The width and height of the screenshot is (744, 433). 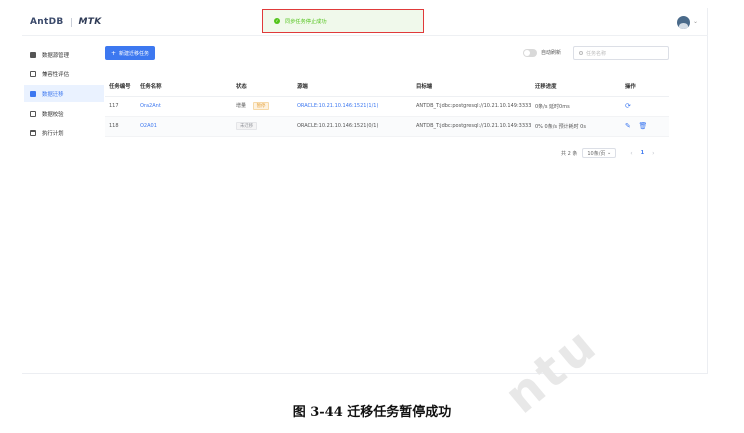 What do you see at coordinates (653, 153) in the screenshot?
I see `next-page-icon: ›` at bounding box center [653, 153].